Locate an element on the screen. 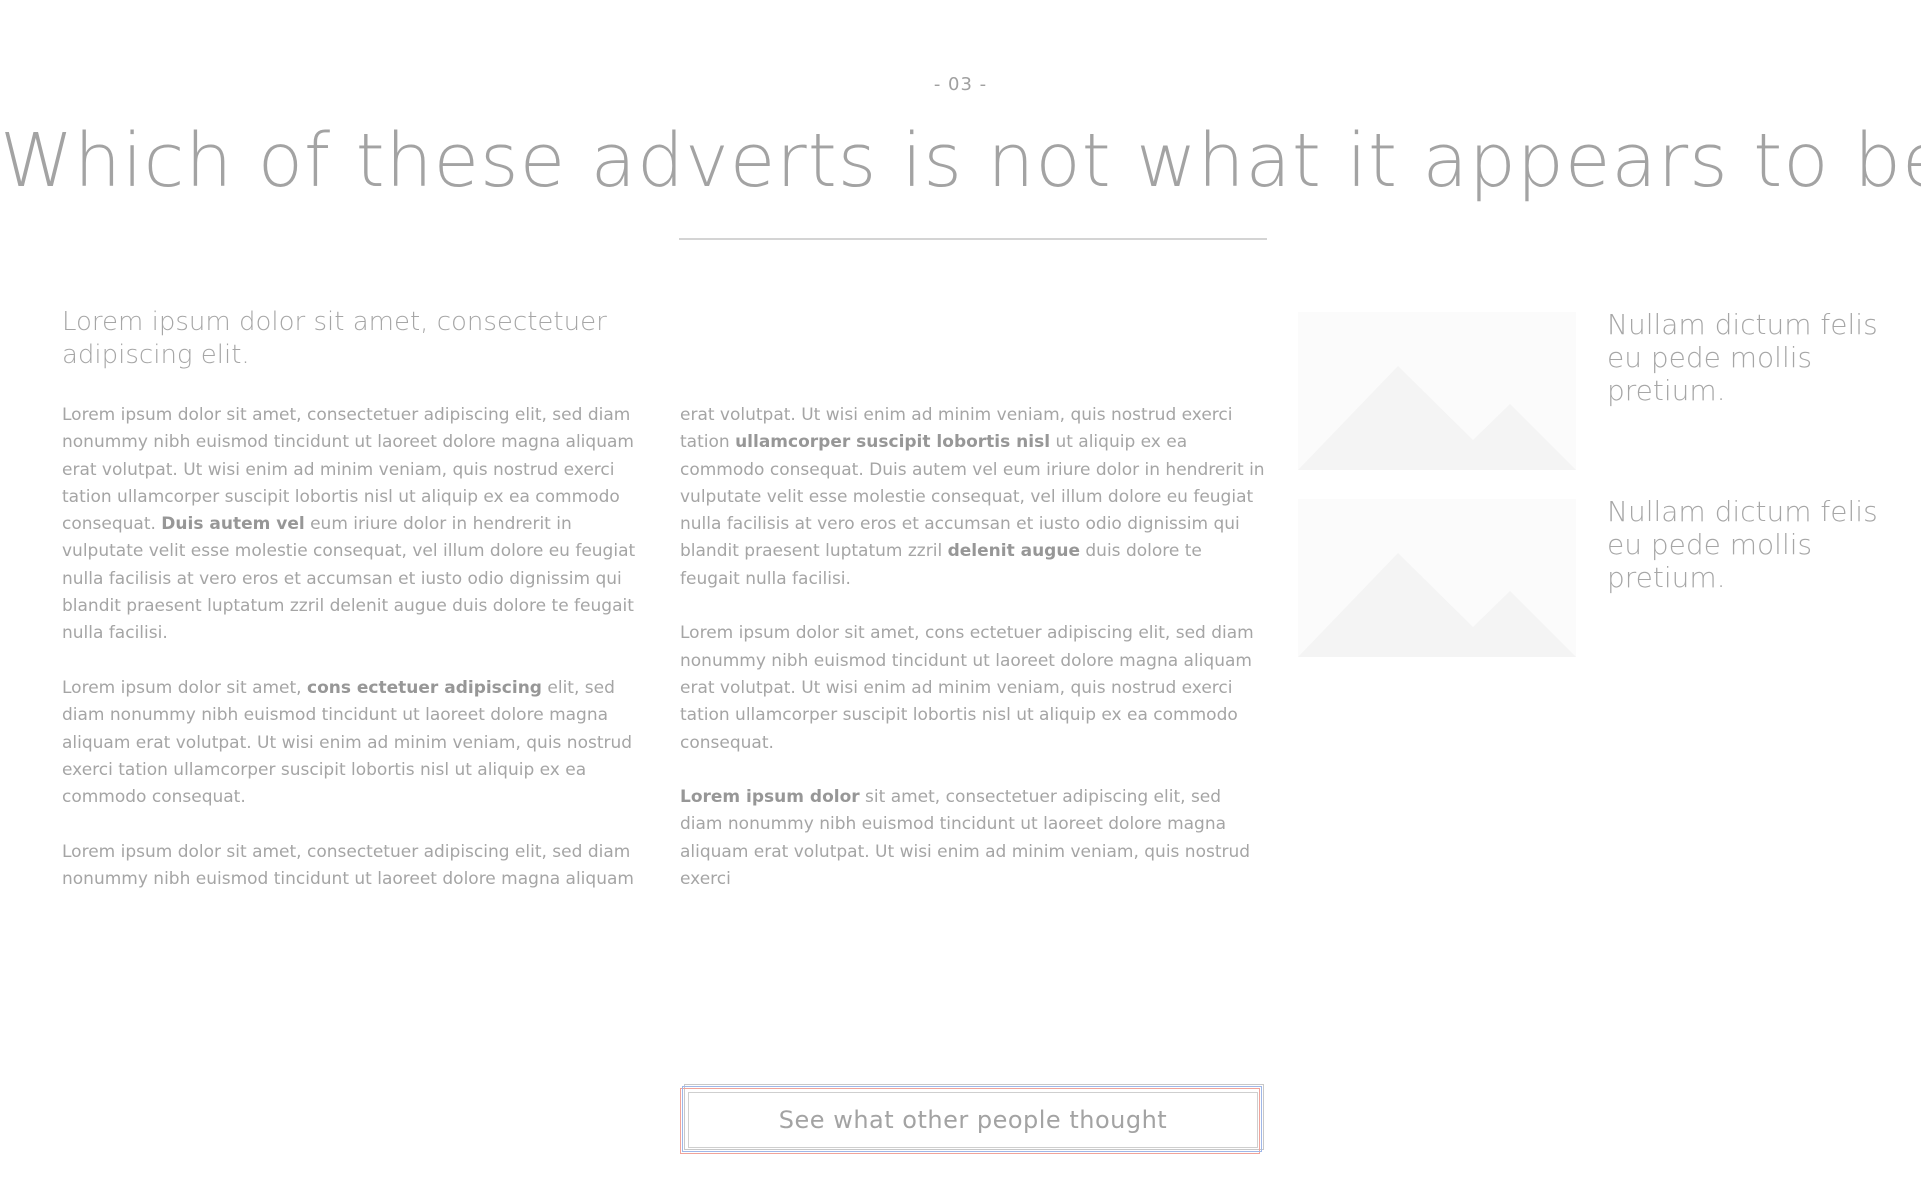 This screenshot has width=1921, height=1201. paragraph-emphasis: Duis autem vel is located at coordinates (233, 524).